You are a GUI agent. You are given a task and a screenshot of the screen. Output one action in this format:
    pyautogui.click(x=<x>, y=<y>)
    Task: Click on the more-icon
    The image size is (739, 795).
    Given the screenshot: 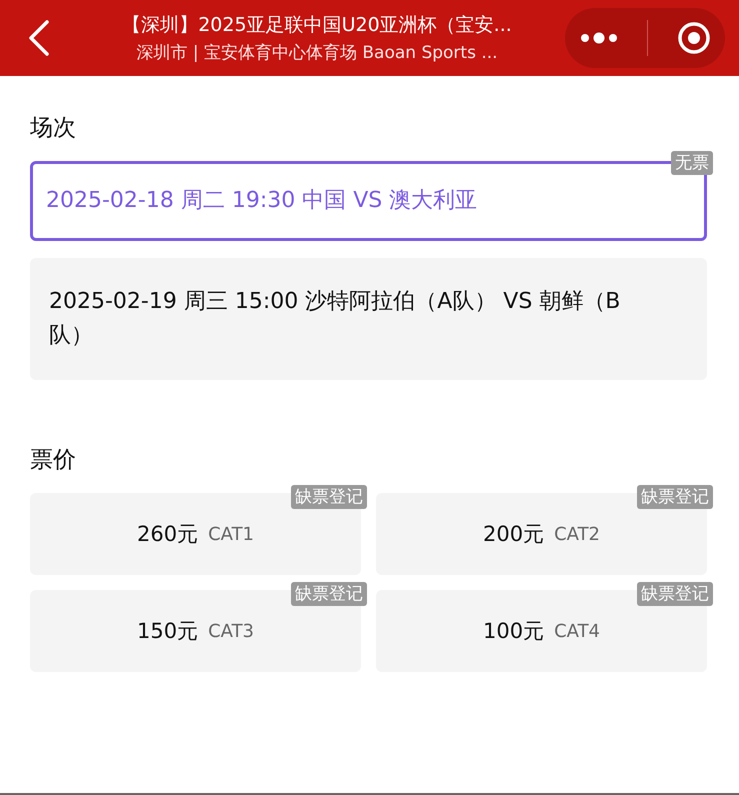 What is the action you would take?
    pyautogui.click(x=599, y=38)
    